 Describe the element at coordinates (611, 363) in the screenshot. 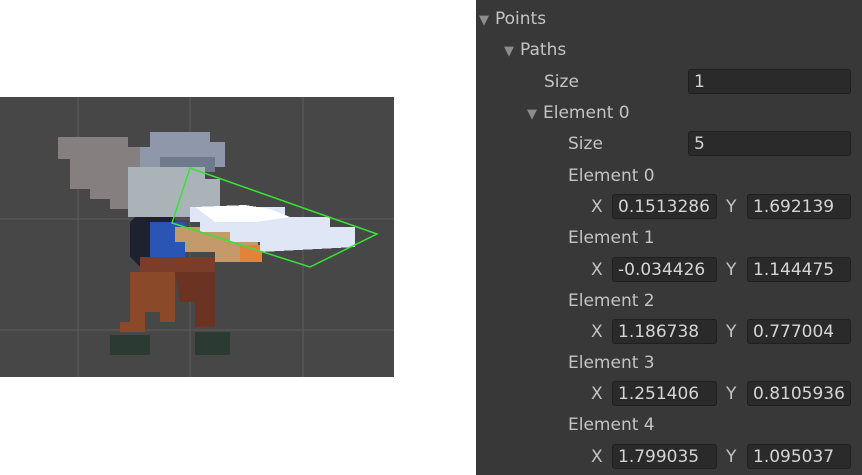

I see `point-element-label: Element 3` at that location.